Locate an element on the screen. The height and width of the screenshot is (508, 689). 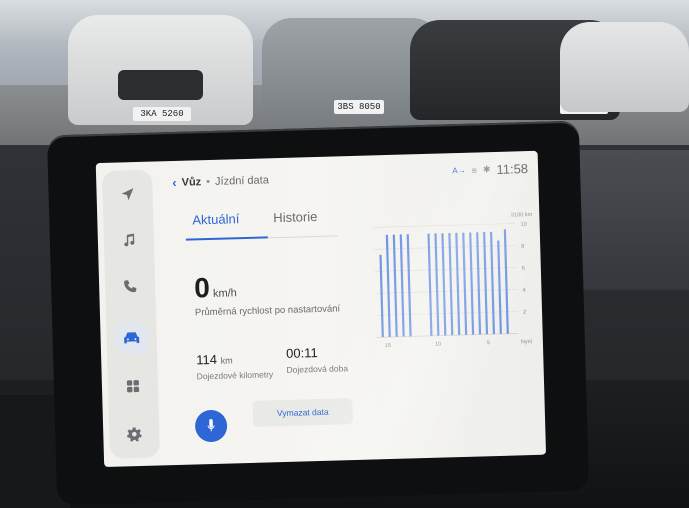
tab-current: Aktuální is located at coordinates (216, 221).